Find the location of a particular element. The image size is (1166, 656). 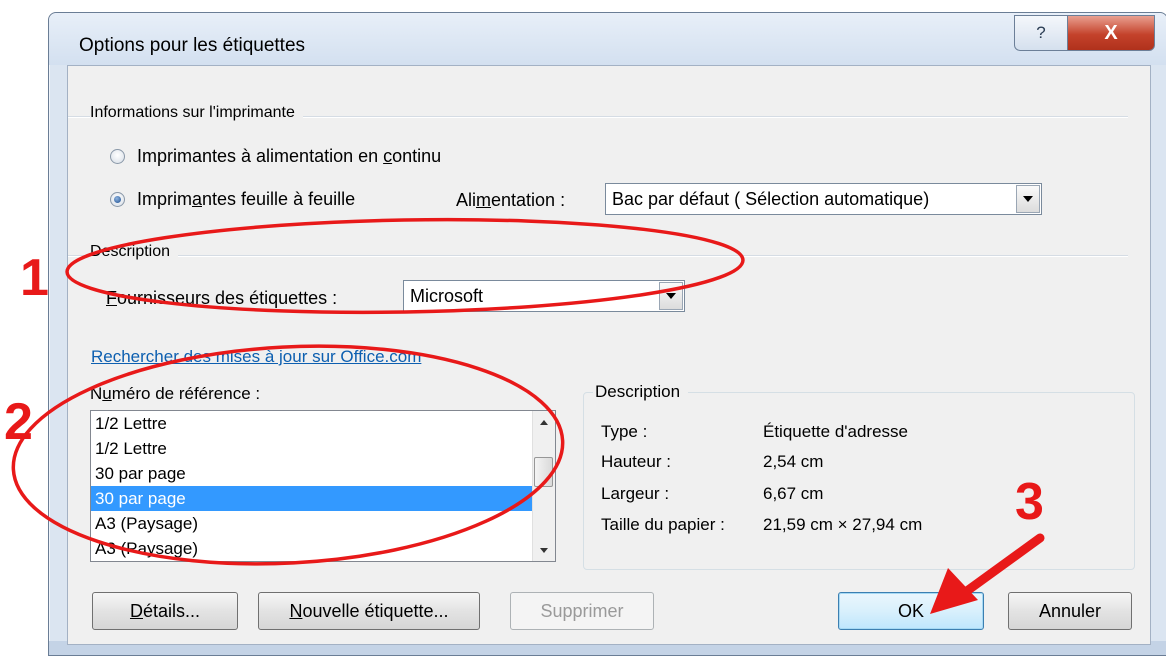

close-button: X is located at coordinates (1111, 33).